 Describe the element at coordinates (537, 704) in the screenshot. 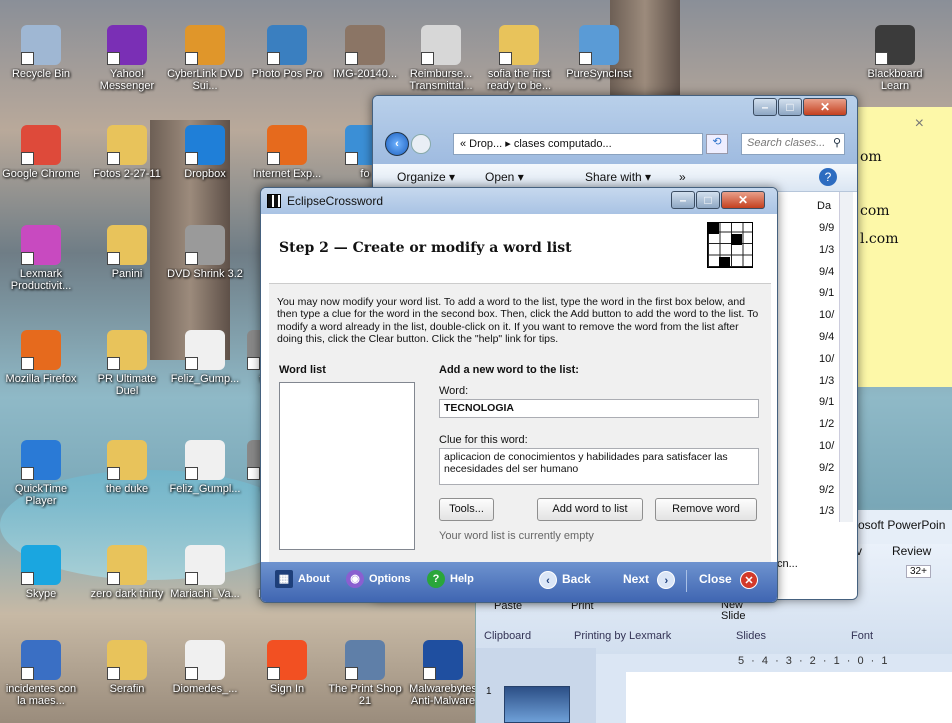

I see `ppt-slide-thumbnail` at that location.